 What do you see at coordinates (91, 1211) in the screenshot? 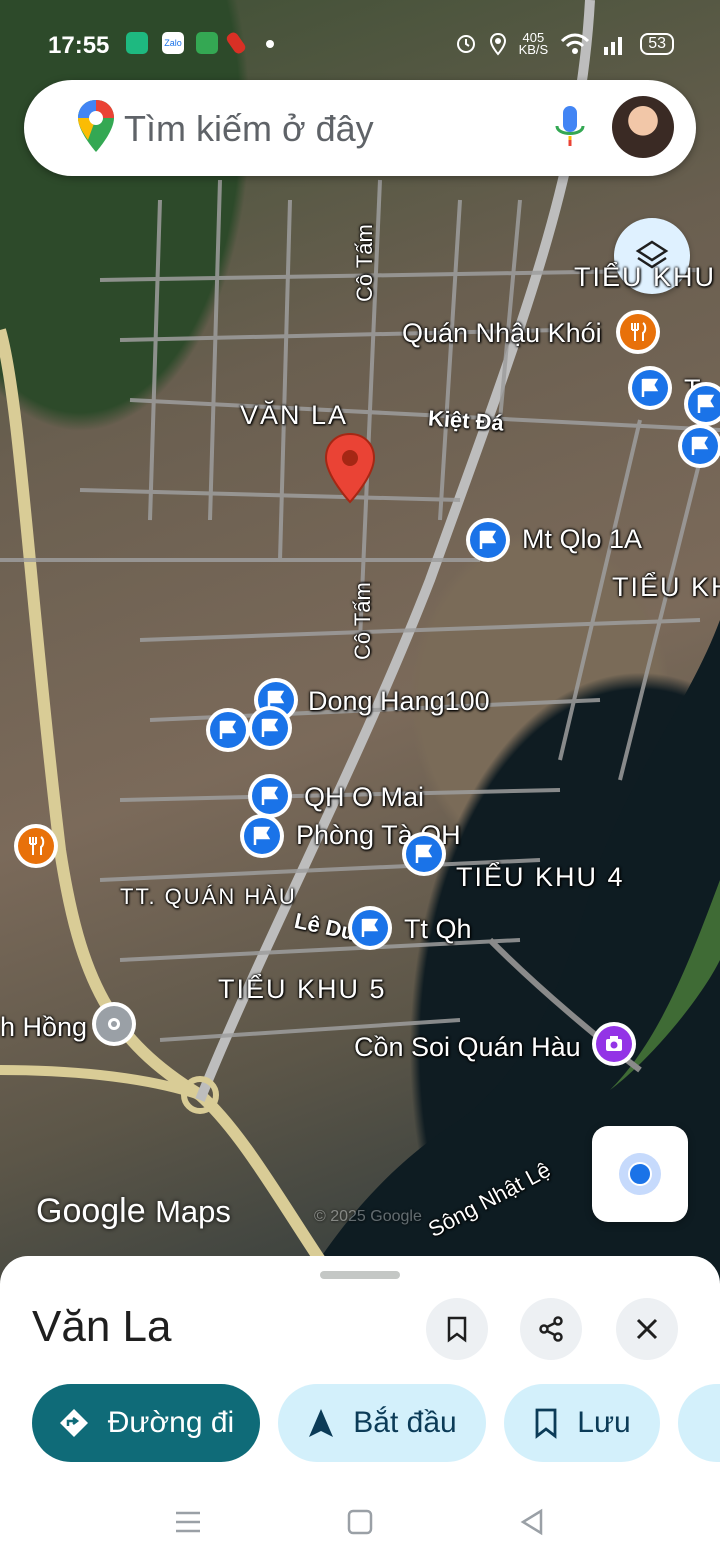
I see `wordmark-google: Google` at bounding box center [91, 1211].